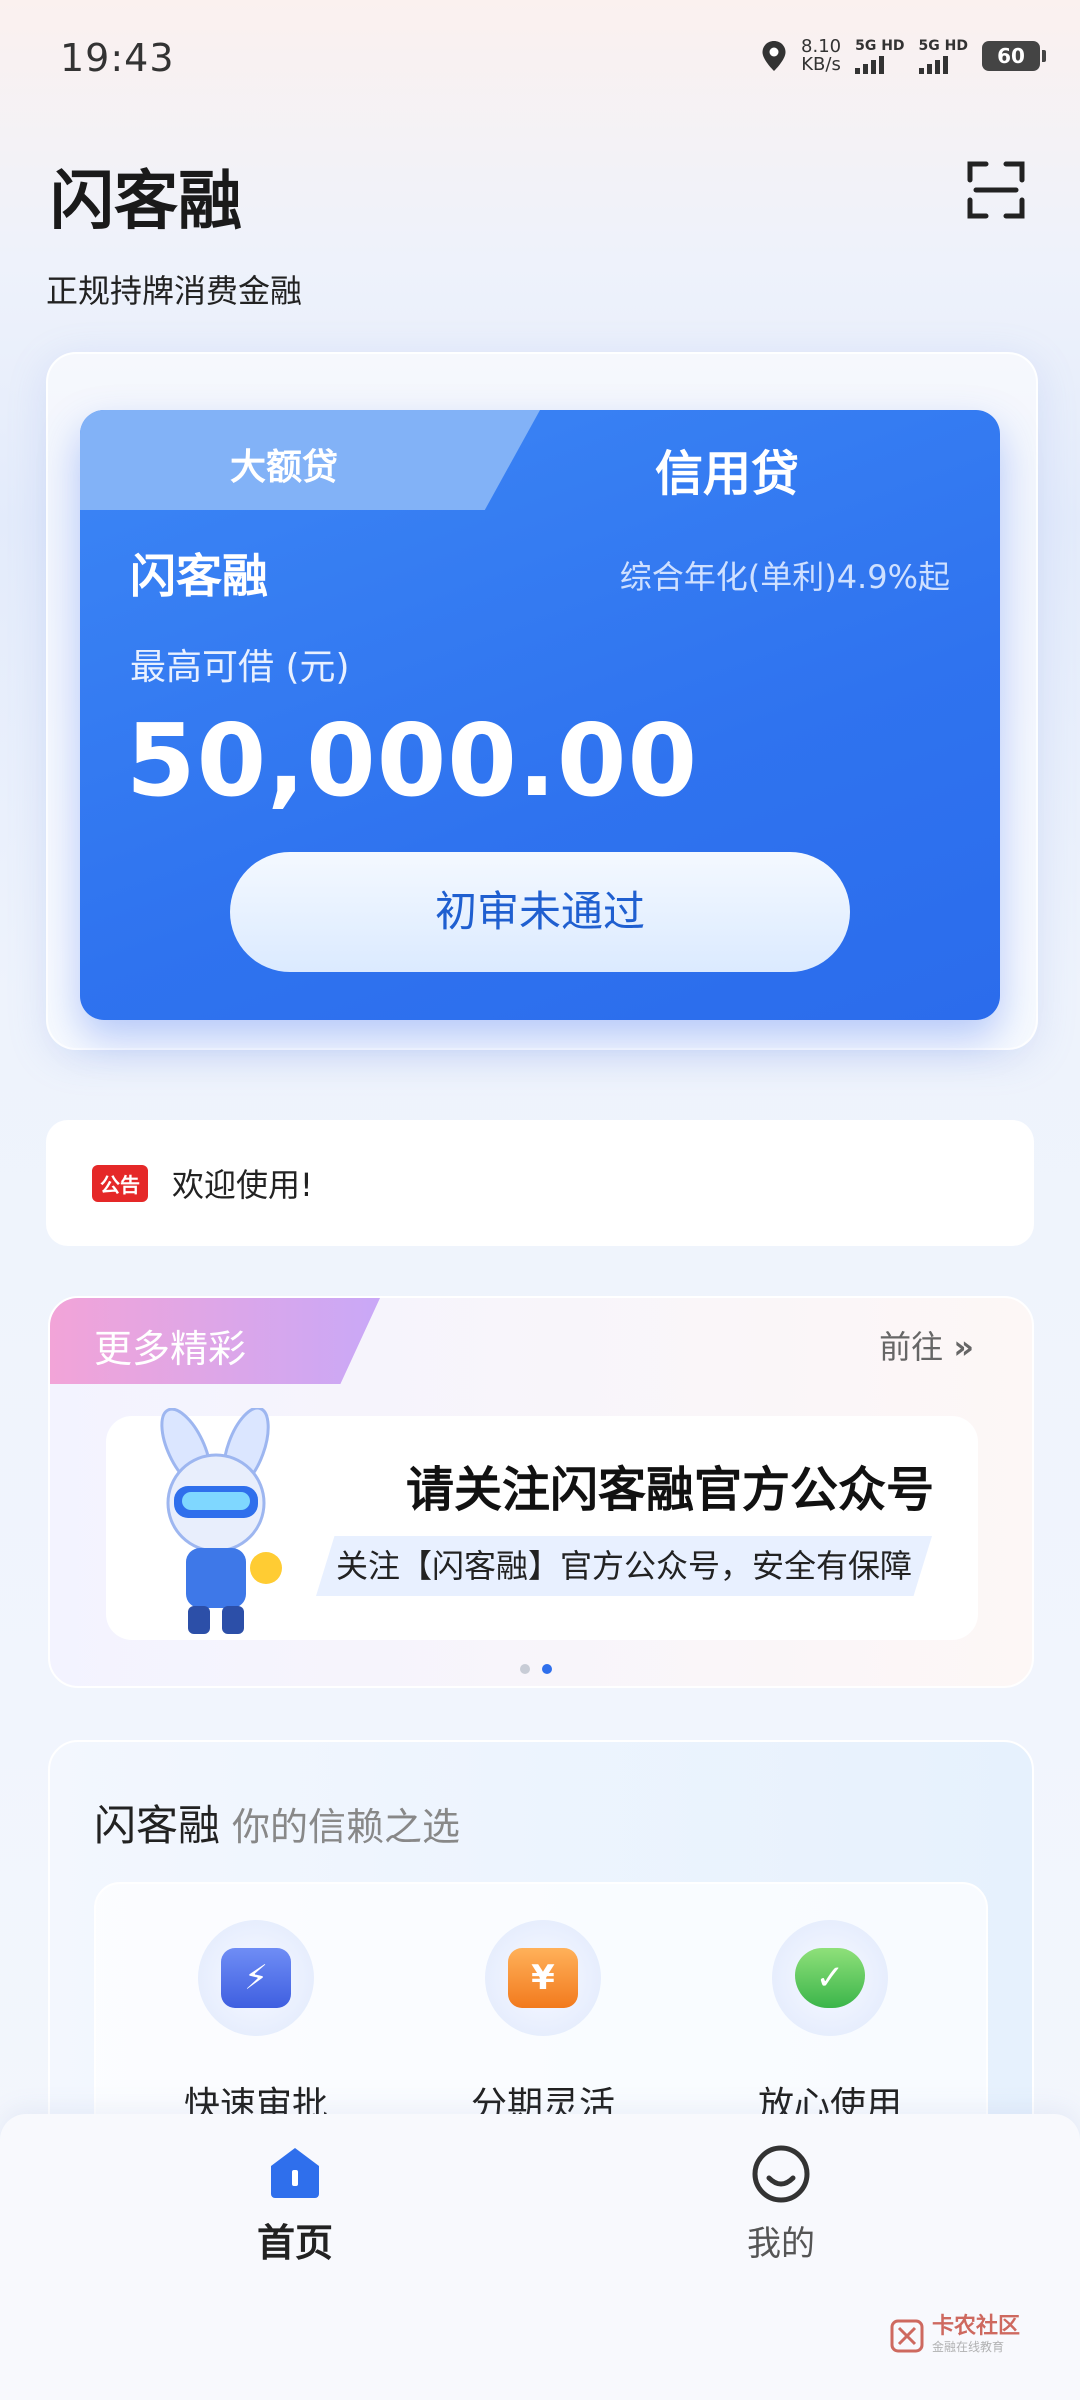 The height and width of the screenshot is (2400, 1080). What do you see at coordinates (727, 469) in the screenshot?
I see `tab-credit-loan: 信用贷` at bounding box center [727, 469].